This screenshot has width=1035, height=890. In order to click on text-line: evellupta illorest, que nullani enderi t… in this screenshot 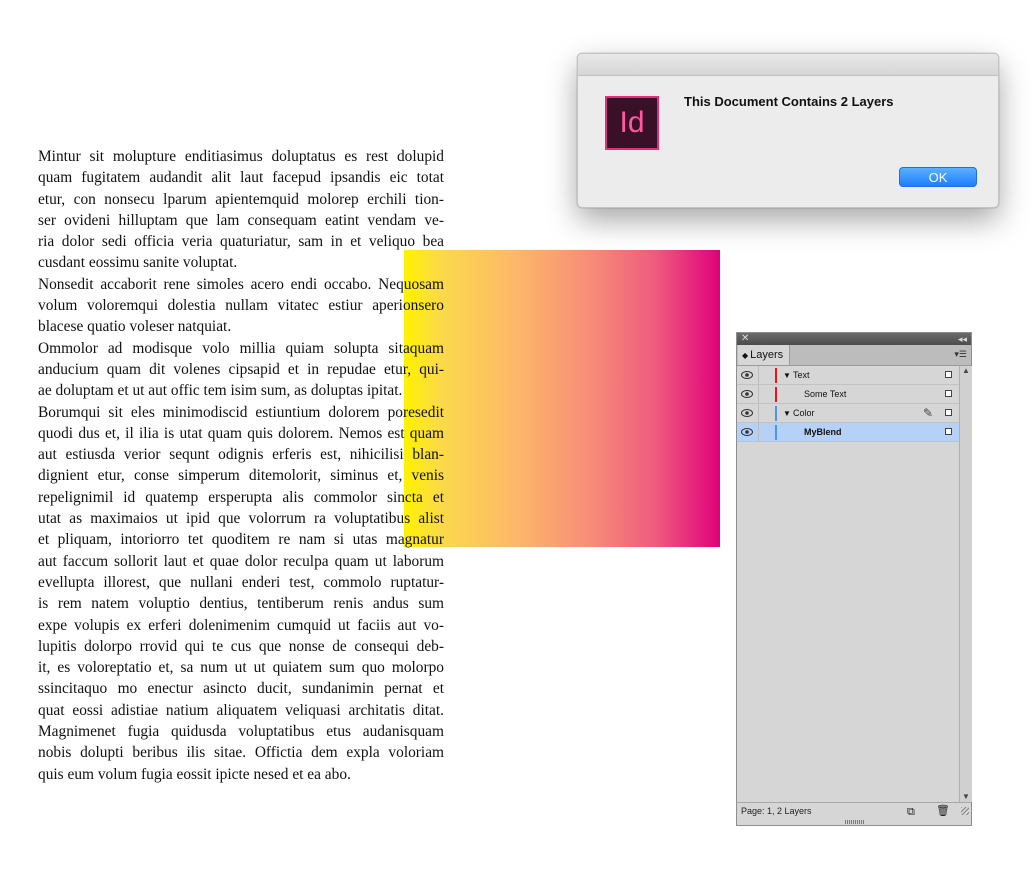, I will do `click(241, 582)`.